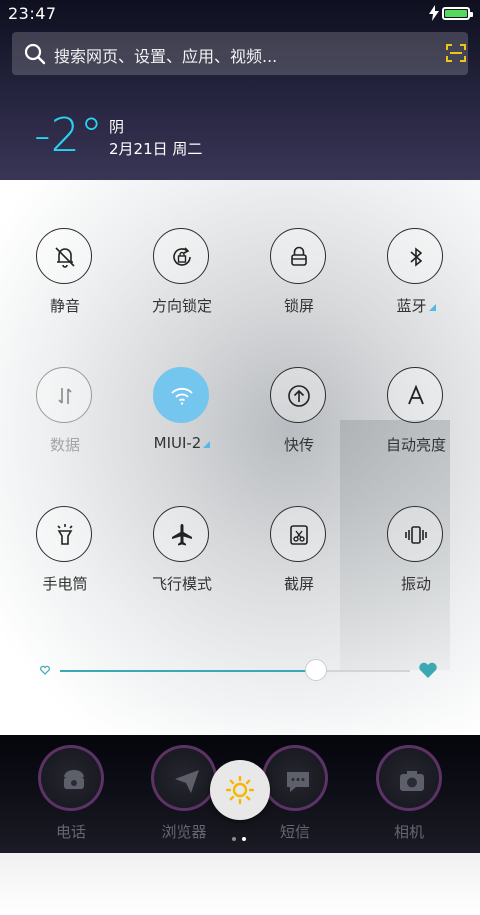  I want to click on toggle-quick-transfer: 快传, so click(299, 417).